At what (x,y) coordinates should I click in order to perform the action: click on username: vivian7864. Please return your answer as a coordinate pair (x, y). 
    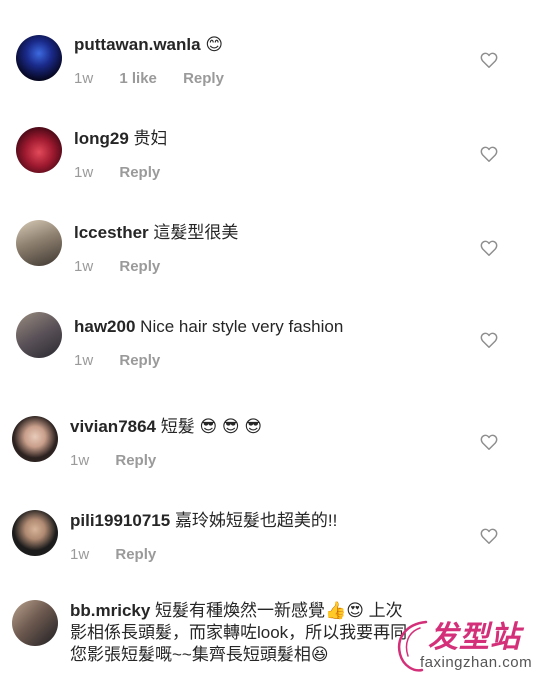
    Looking at the image, I should click on (113, 426).